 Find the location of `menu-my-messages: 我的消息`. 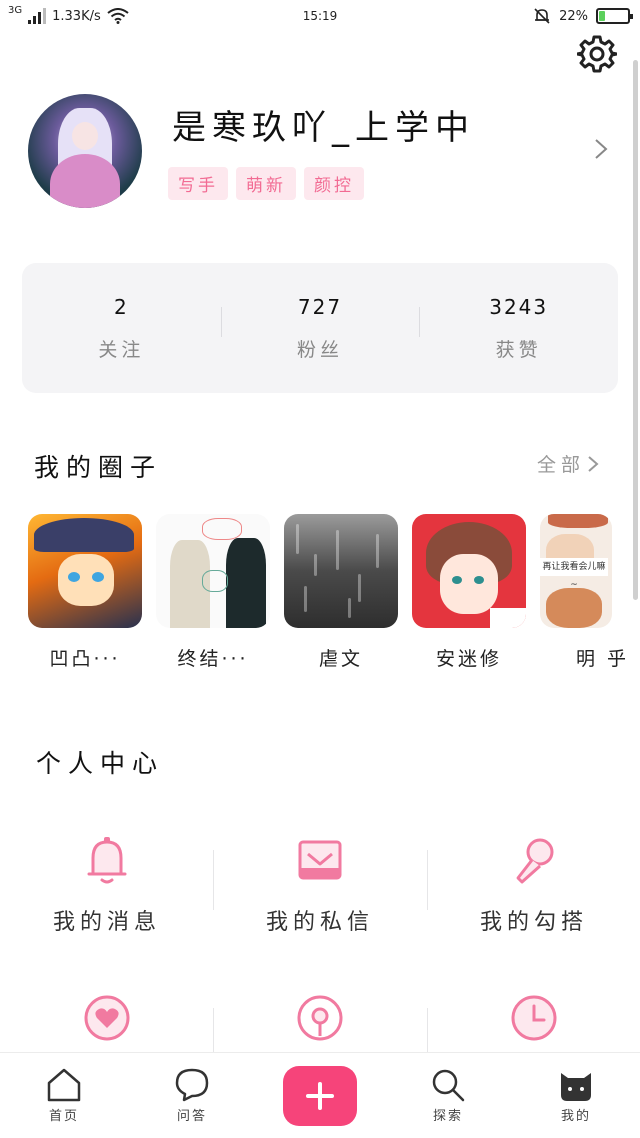

menu-my-messages: 我的消息 is located at coordinates (107, 886).